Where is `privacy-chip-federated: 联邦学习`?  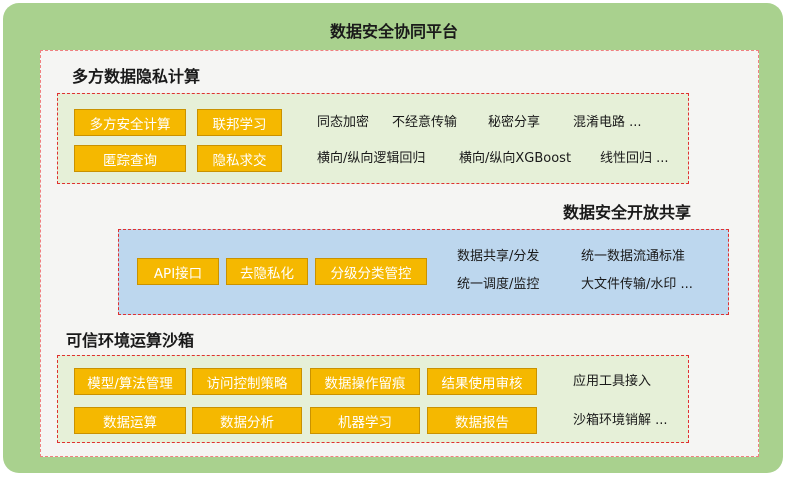
privacy-chip-federated: 联邦学习 is located at coordinates (239, 122).